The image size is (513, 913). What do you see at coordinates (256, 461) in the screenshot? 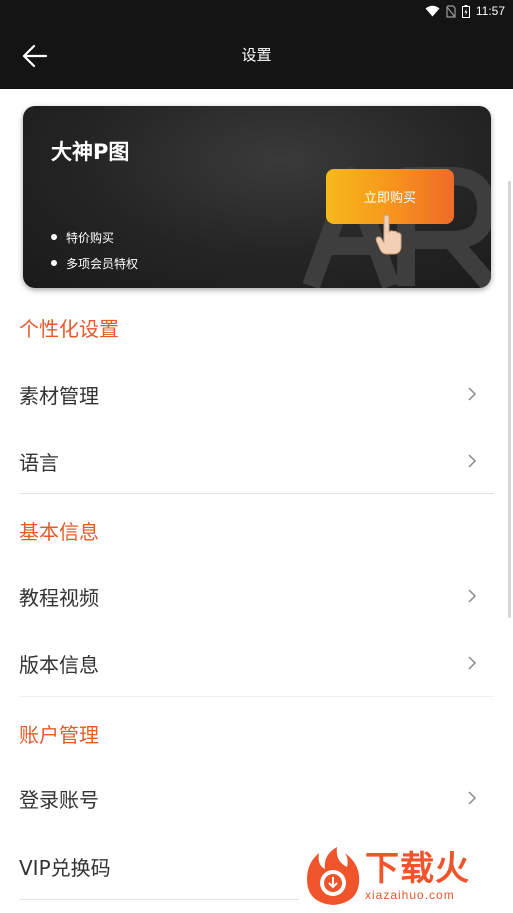
I see `settings-item-language: 语言` at bounding box center [256, 461].